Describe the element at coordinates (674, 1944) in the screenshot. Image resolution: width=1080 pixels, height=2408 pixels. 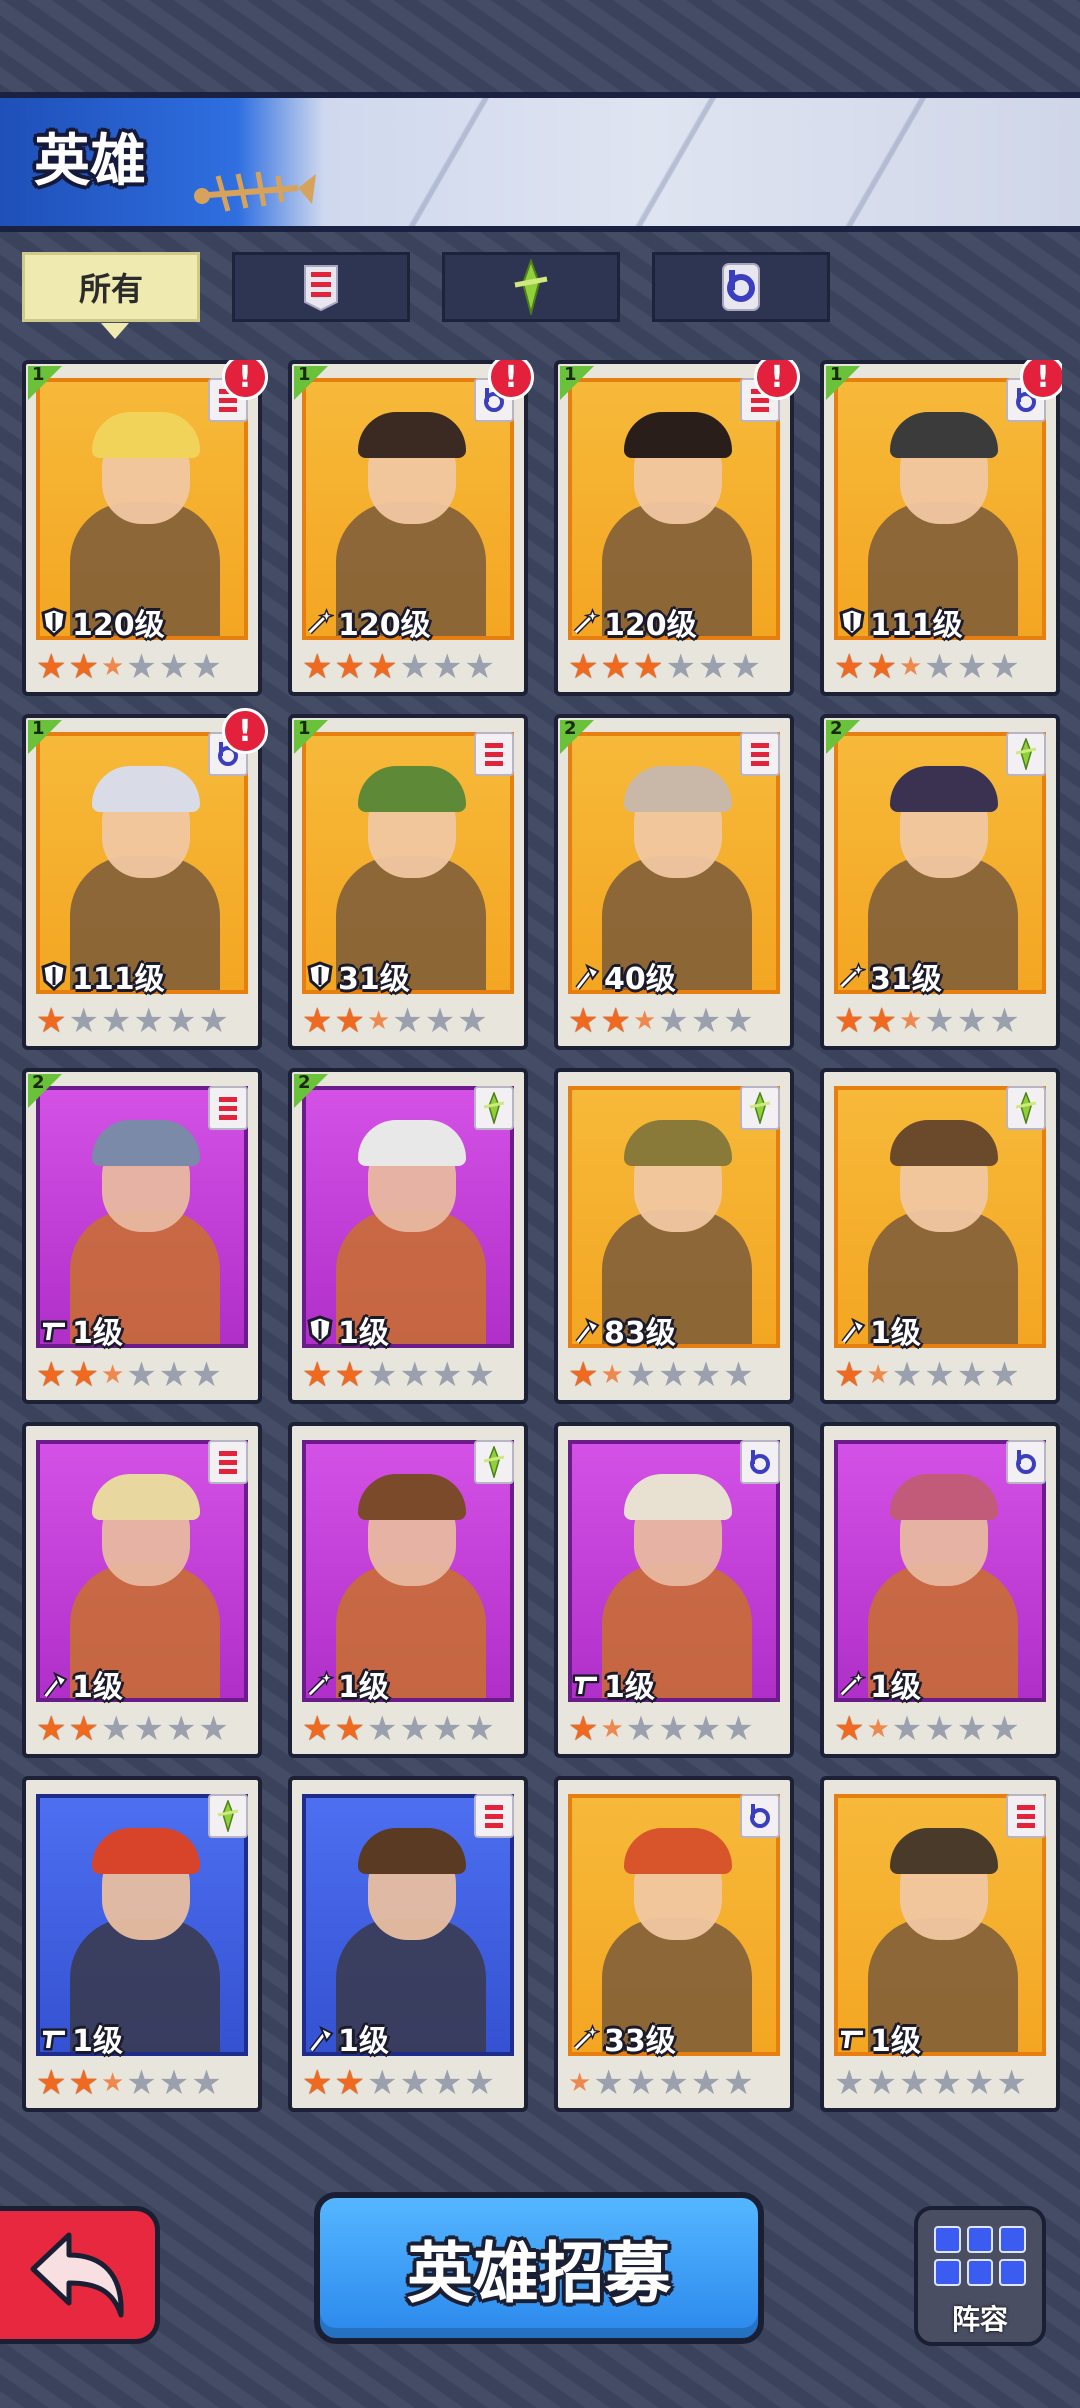
I see `hero-card: 33级 ★ ★ ★ ★ ★ ★` at that location.